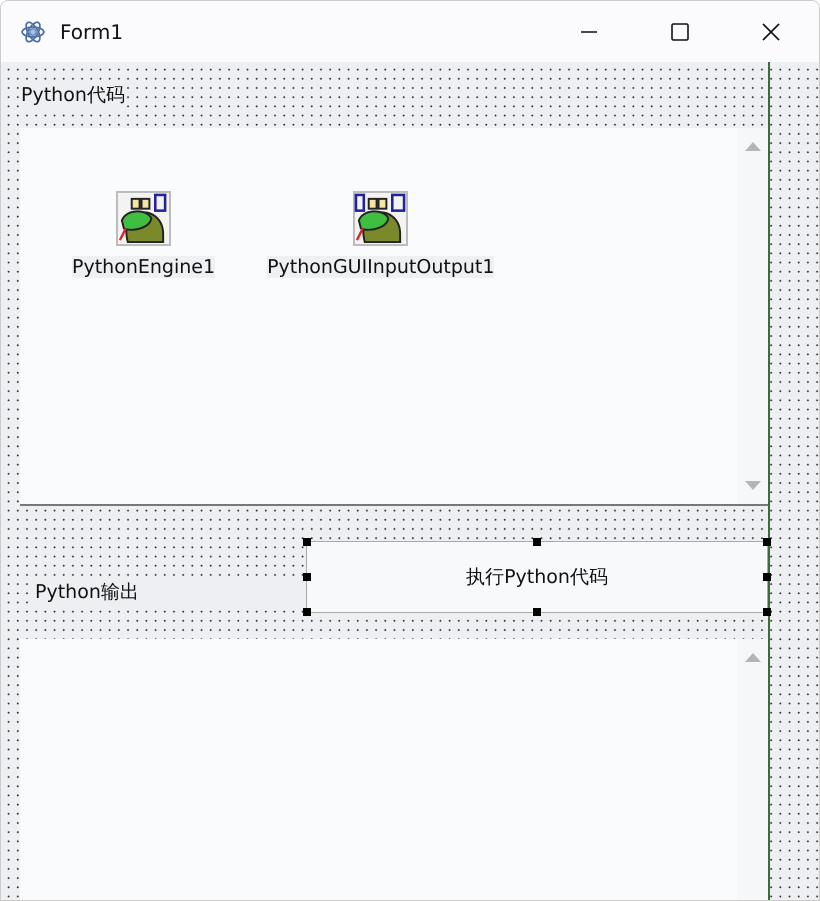 This screenshot has width=820, height=901. Describe the element at coordinates (33, 31) in the screenshot. I see `atom-icon` at that location.